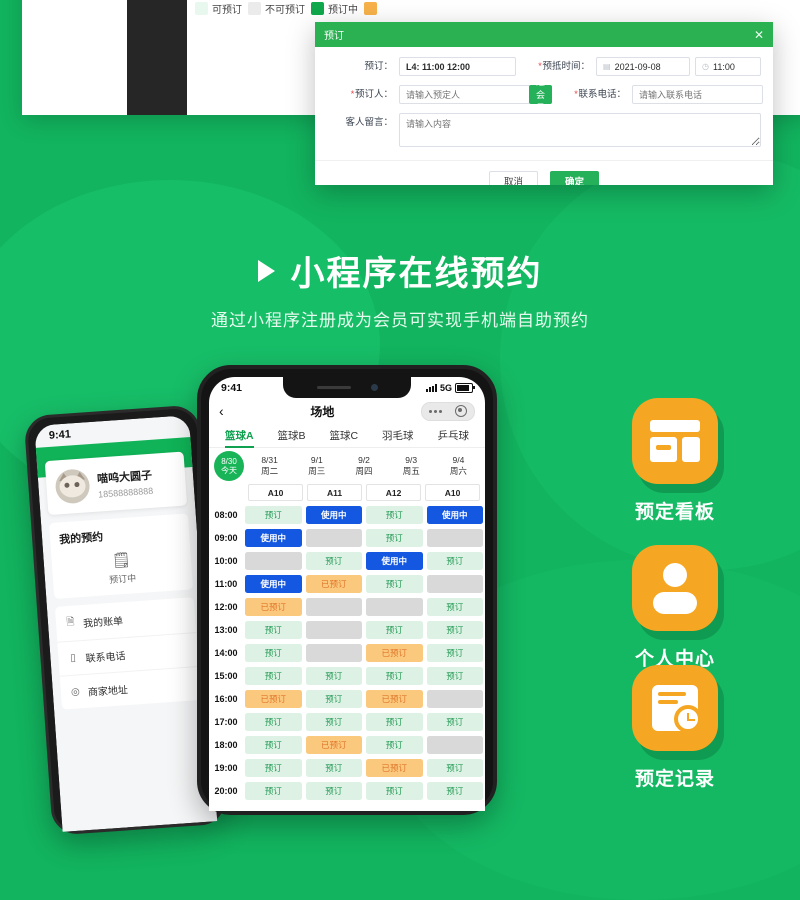  What do you see at coordinates (464, 94) in the screenshot?
I see `booker-input` at bounding box center [464, 94].